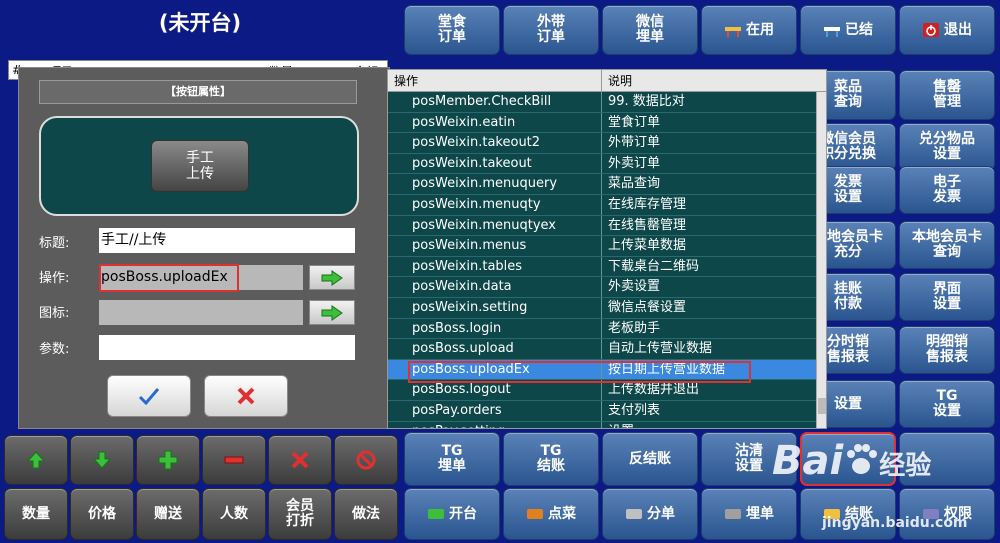 The image size is (1000, 543). What do you see at coordinates (36, 460) in the screenshot?
I see `move-up-button` at bounding box center [36, 460].